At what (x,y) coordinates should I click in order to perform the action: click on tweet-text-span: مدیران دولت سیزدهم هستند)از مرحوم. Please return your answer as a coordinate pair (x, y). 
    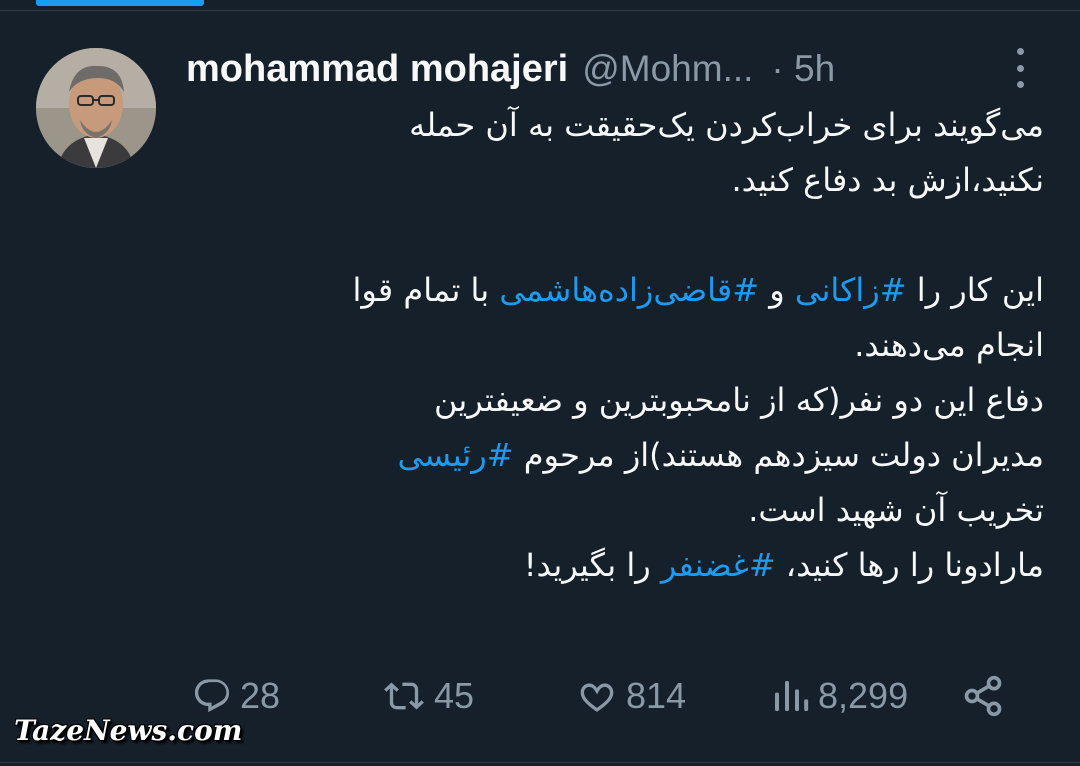
    Looking at the image, I should click on (778, 455).